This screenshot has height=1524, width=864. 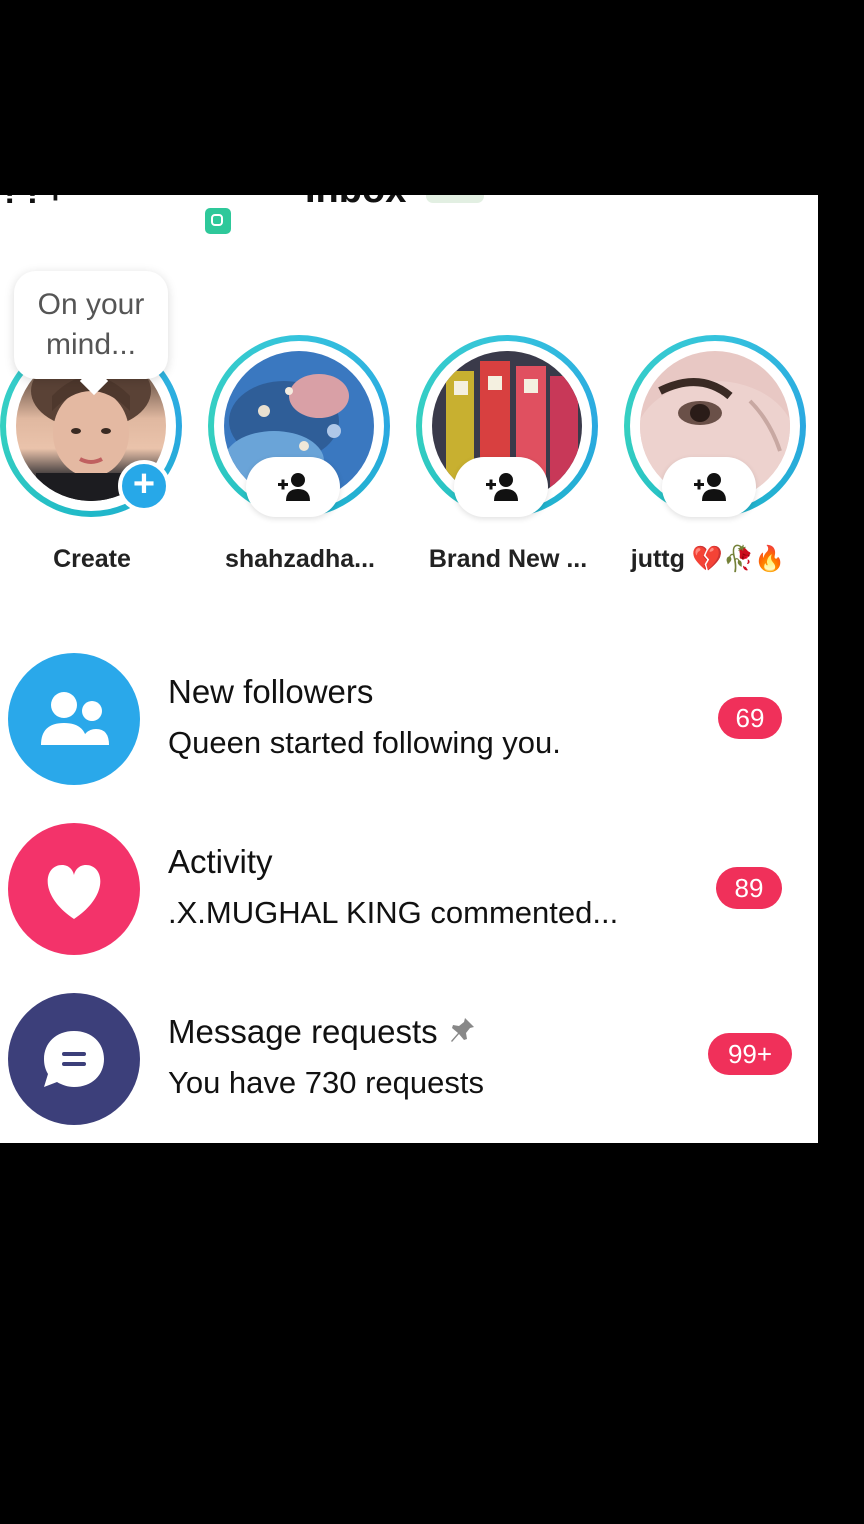 I want to click on pin-icon, so click(x=462, y=1030).